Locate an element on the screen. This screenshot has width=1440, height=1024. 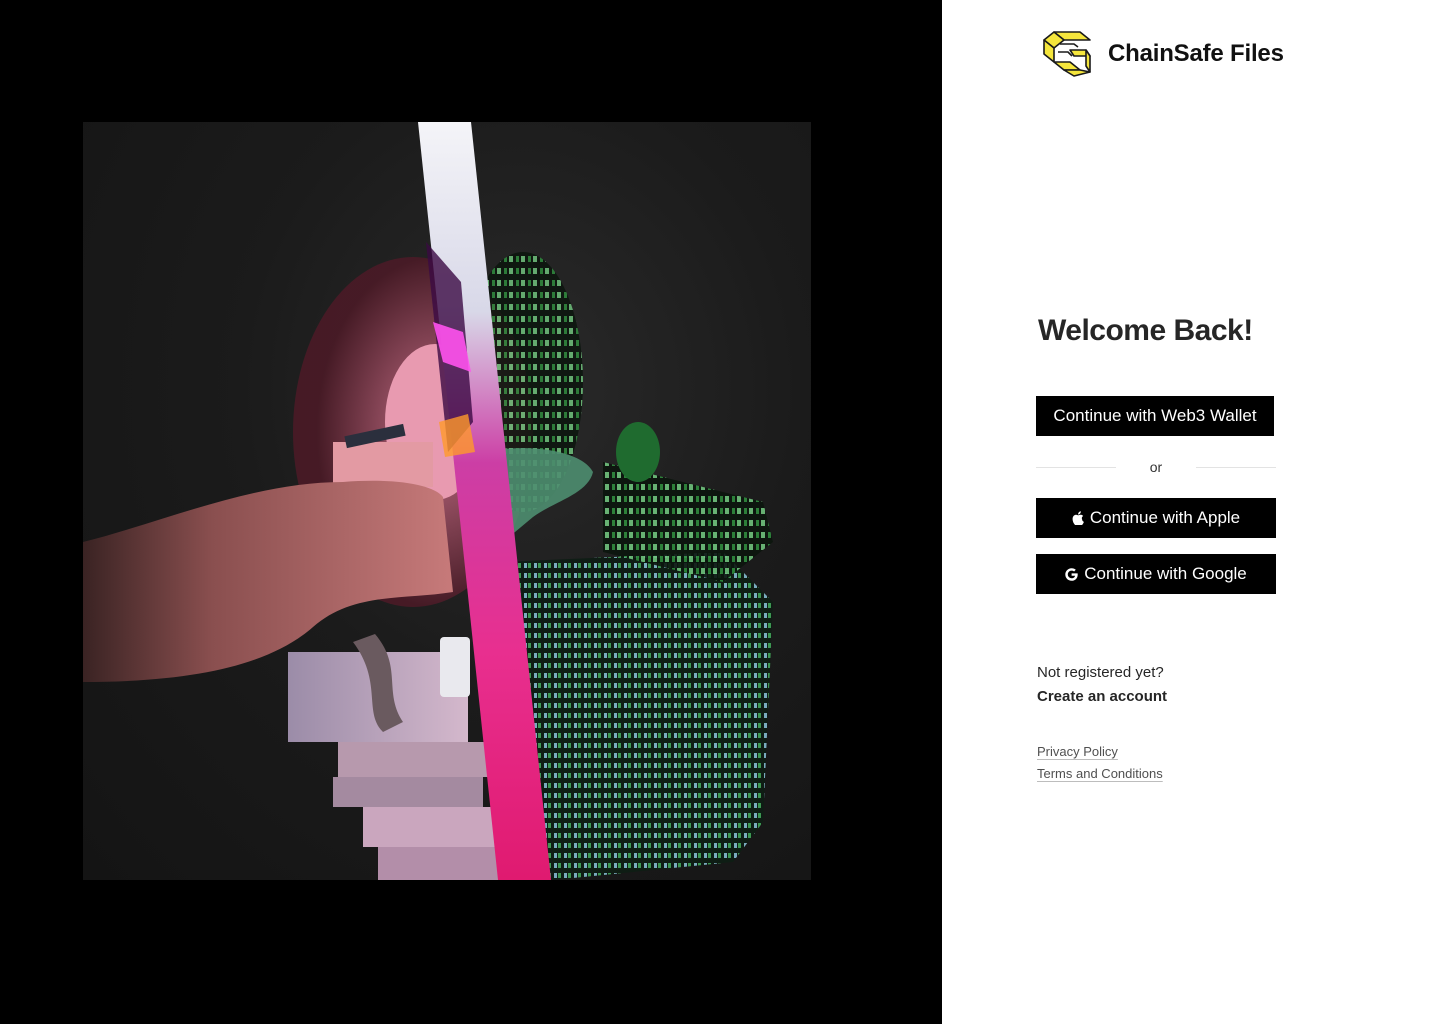
divider-or-text: or is located at coordinates (1156, 467).